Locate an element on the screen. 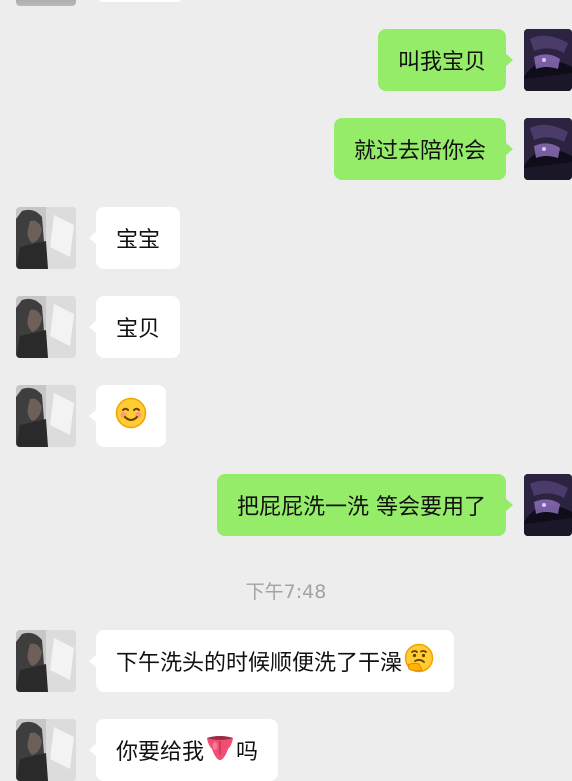  sent-message-bubble: 叫我宝贝 is located at coordinates (445, 60).